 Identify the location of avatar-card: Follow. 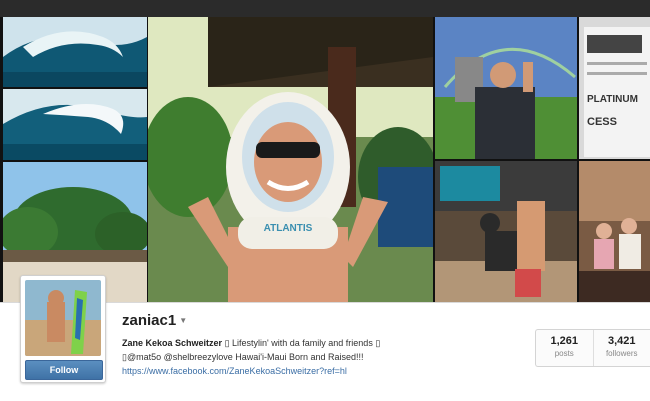
(63, 329).